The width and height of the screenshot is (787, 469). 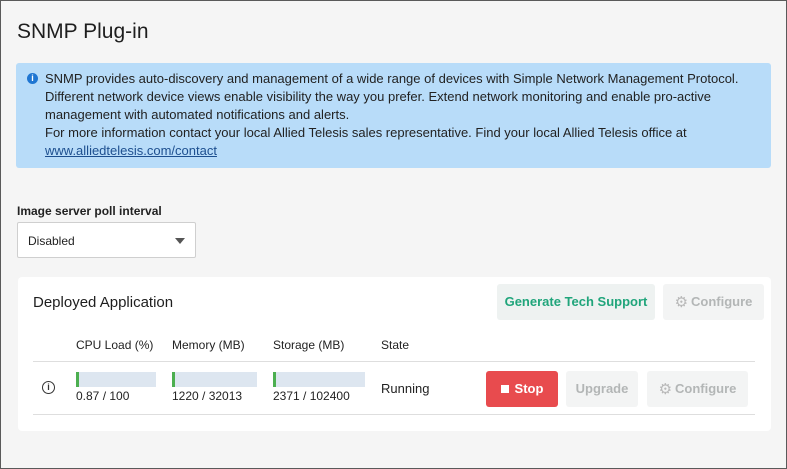 What do you see at coordinates (706, 388) in the screenshot?
I see `row-configure-label: Configure` at bounding box center [706, 388].